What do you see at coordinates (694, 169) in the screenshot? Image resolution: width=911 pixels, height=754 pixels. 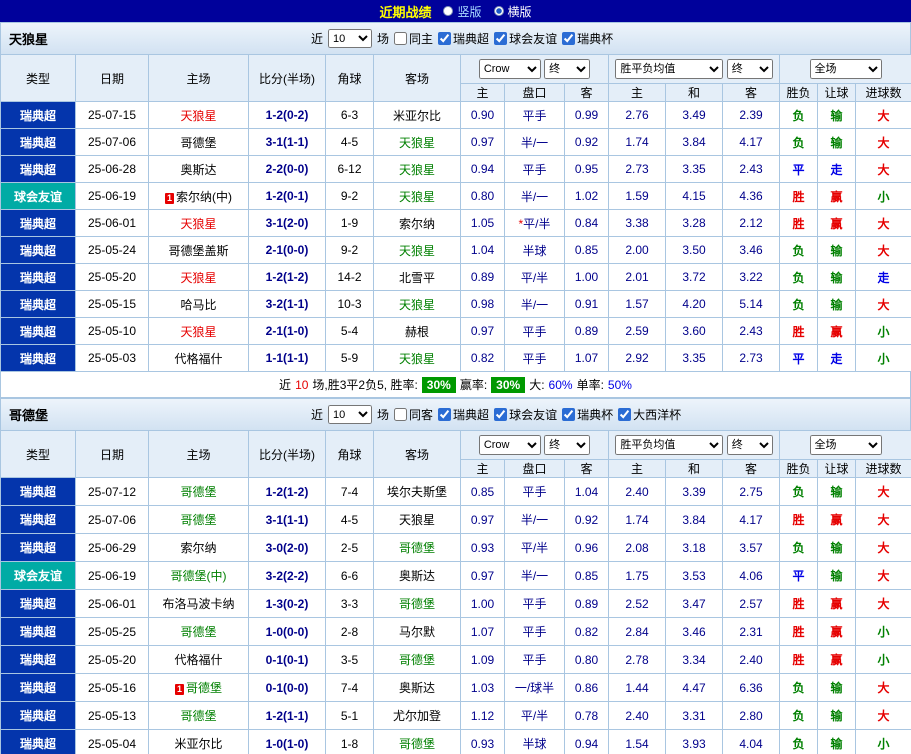 I see `avg-draw-odds: 3.35` at bounding box center [694, 169].